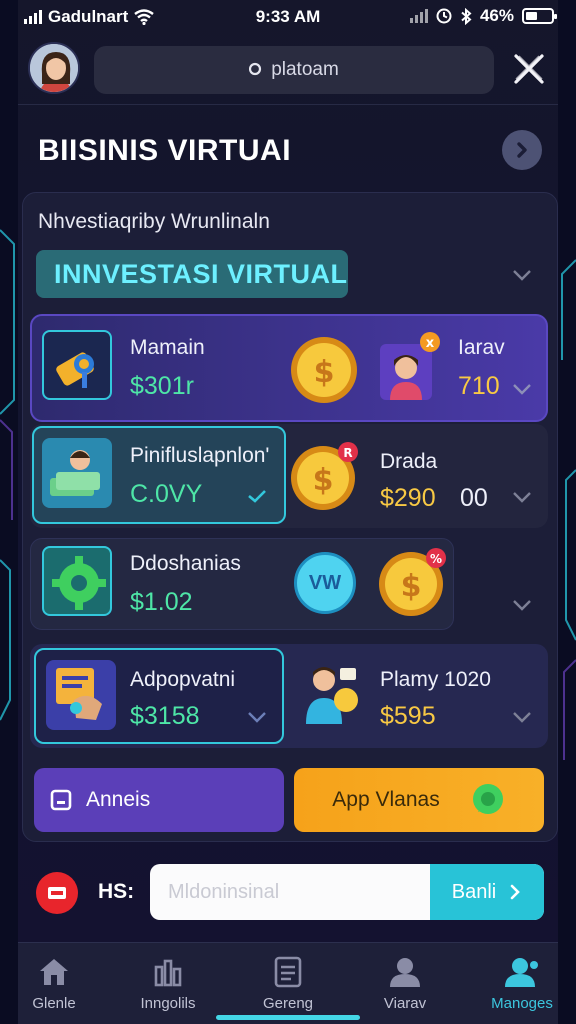  What do you see at coordinates (444, 16) in the screenshot?
I see `alarm-icon` at bounding box center [444, 16].